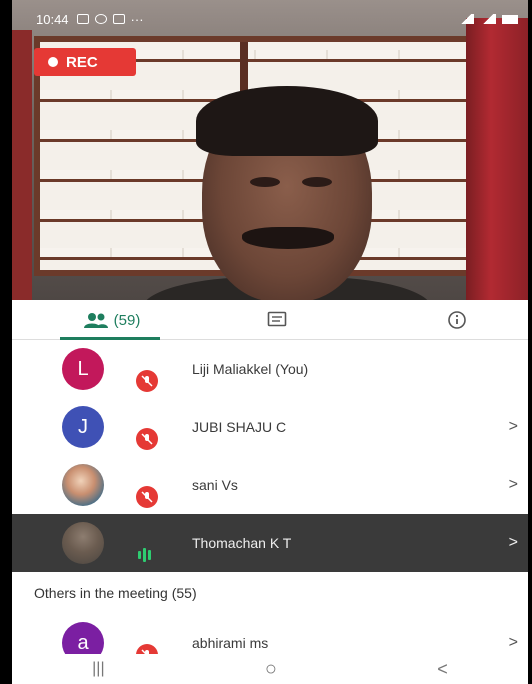  I want to click on android-nav-bar: ||| ○ <, so click(270, 669).